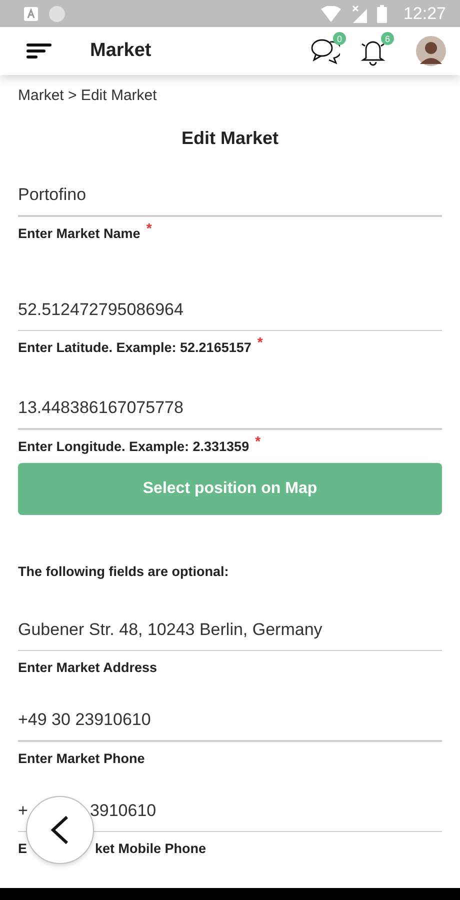 The image size is (460, 900). What do you see at coordinates (424, 14) in the screenshot?
I see `status-time: 12:27` at bounding box center [424, 14].